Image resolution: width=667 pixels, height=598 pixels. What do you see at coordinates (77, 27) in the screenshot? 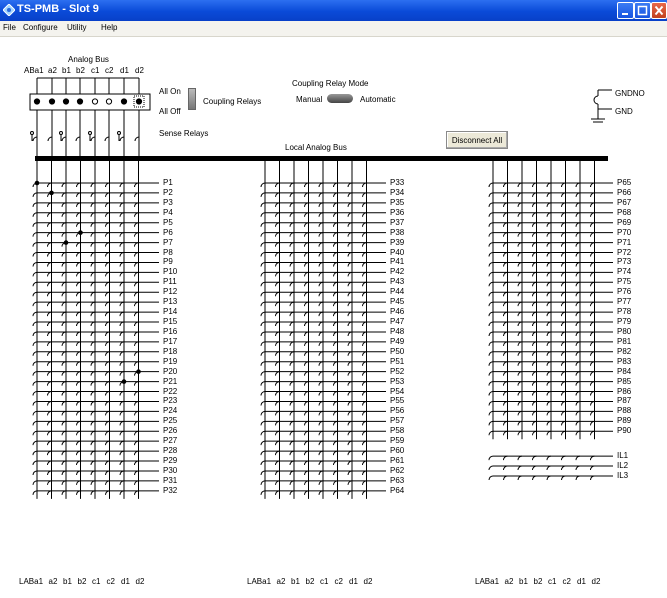
I see `menu-utility: Utility` at bounding box center [77, 27].